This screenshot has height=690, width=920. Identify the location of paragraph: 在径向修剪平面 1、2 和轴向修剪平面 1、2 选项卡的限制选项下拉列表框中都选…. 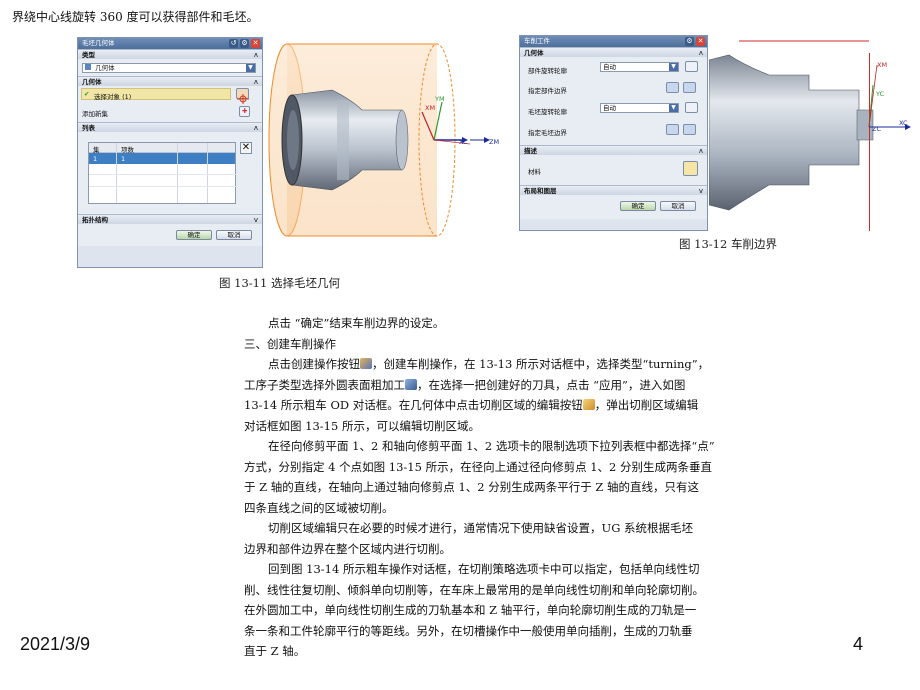
(491, 446).